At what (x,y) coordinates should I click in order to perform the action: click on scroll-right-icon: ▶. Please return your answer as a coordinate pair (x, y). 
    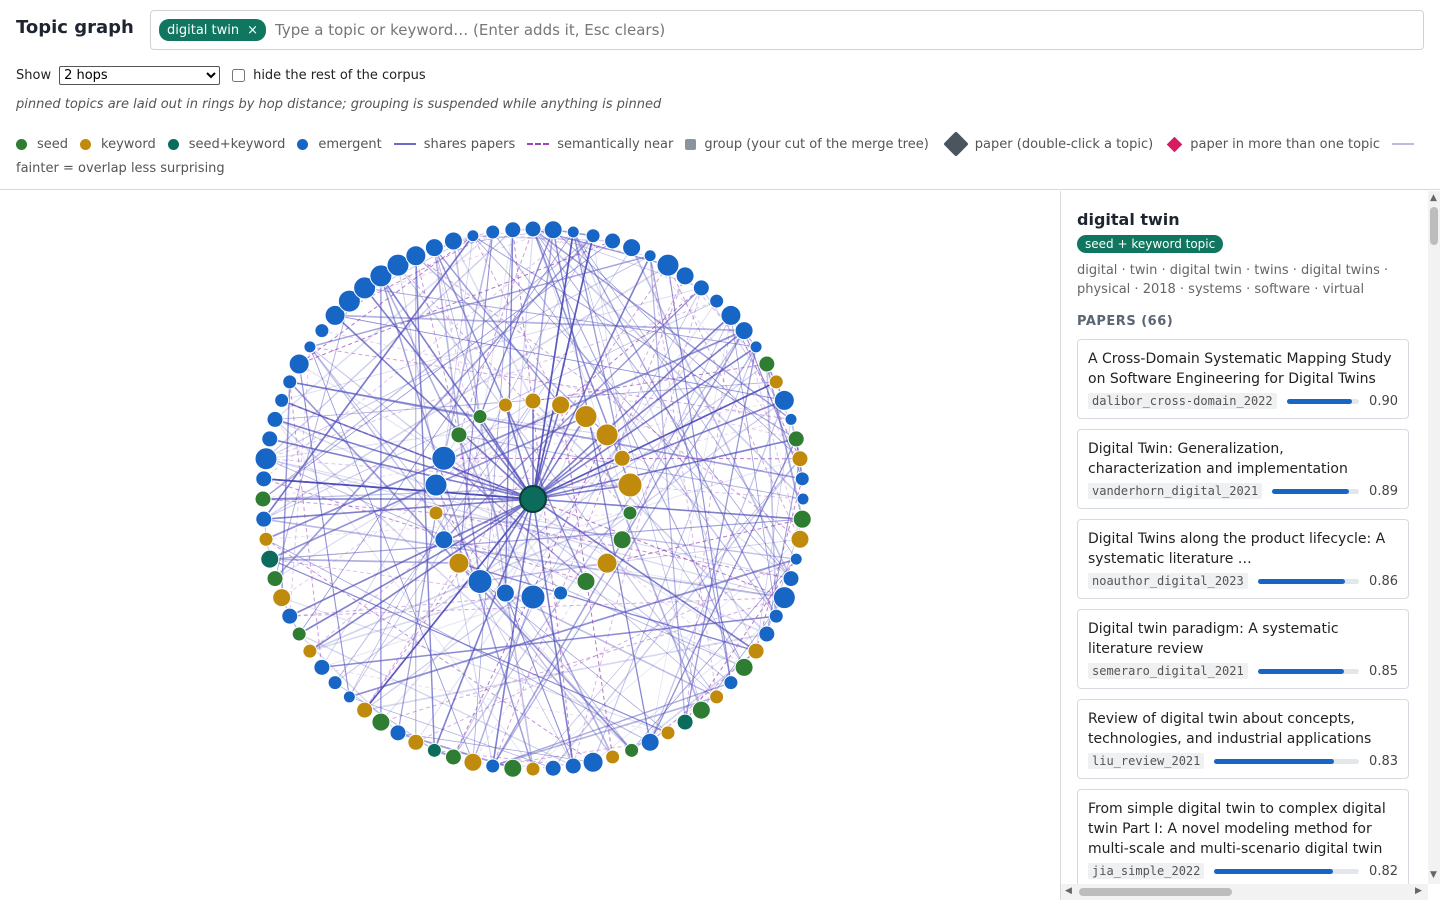
    Looking at the image, I should click on (1418, 891).